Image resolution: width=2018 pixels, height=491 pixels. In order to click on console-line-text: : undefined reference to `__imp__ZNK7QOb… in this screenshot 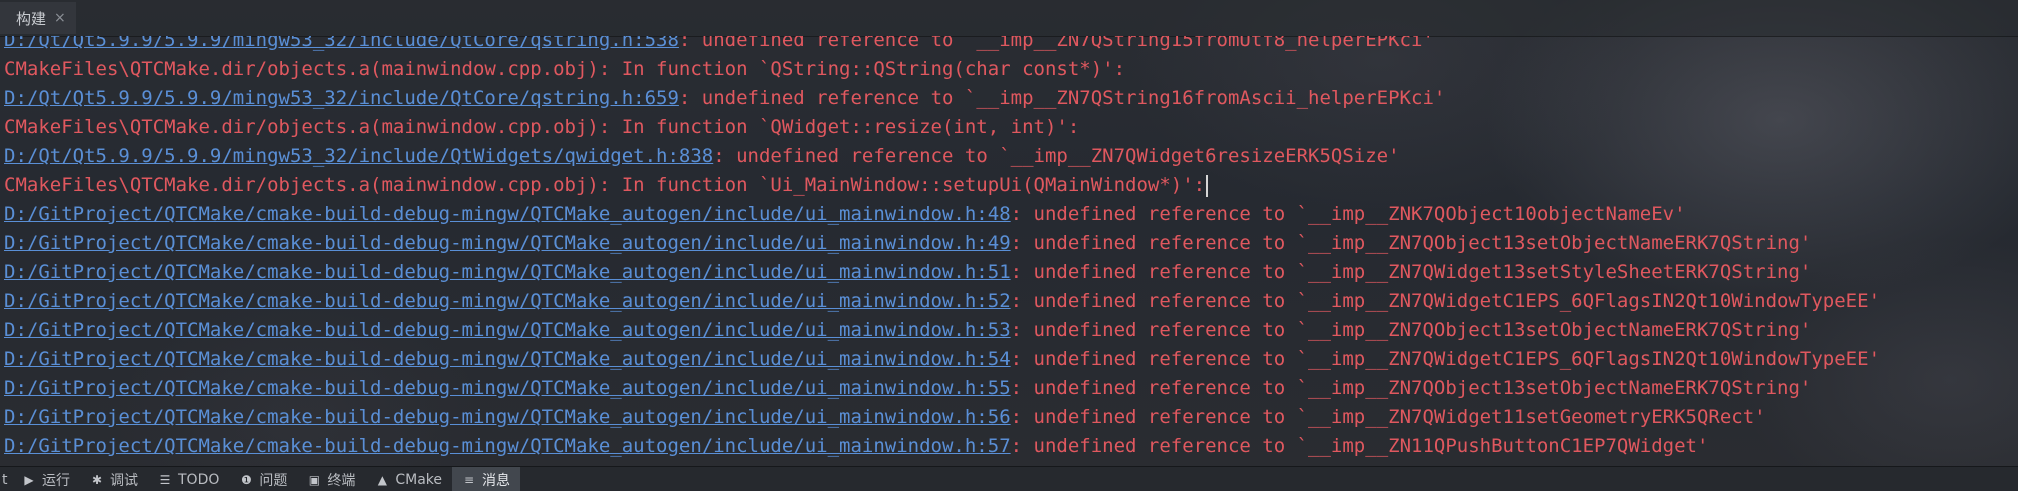, I will do `click(1348, 214)`.